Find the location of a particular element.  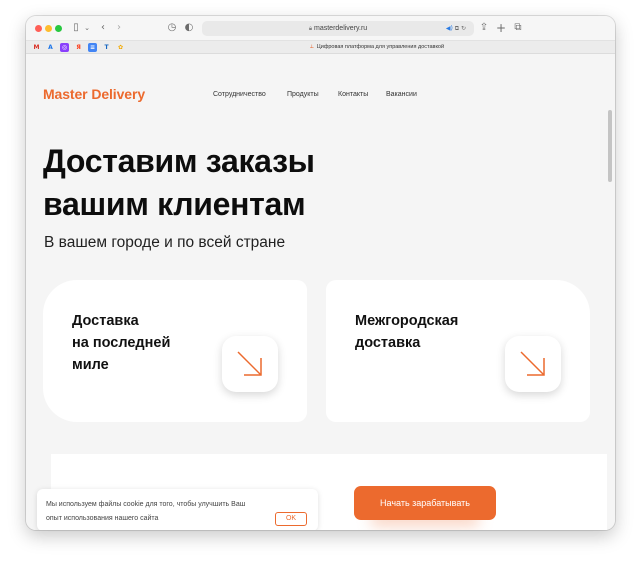

nav-link-products: Продукты is located at coordinates (303, 94).